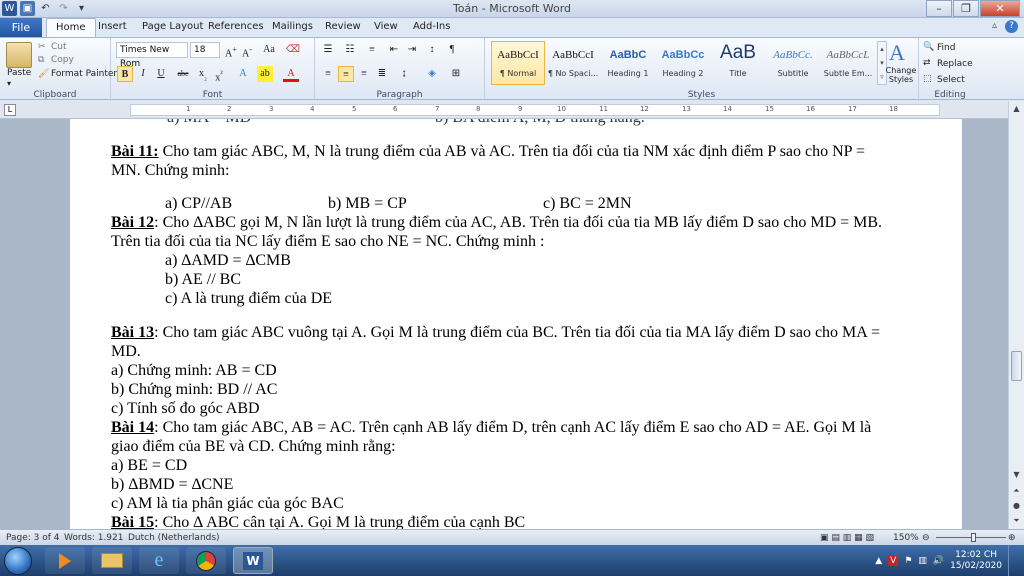  What do you see at coordinates (18, 561) in the screenshot?
I see `start-button` at bounding box center [18, 561].